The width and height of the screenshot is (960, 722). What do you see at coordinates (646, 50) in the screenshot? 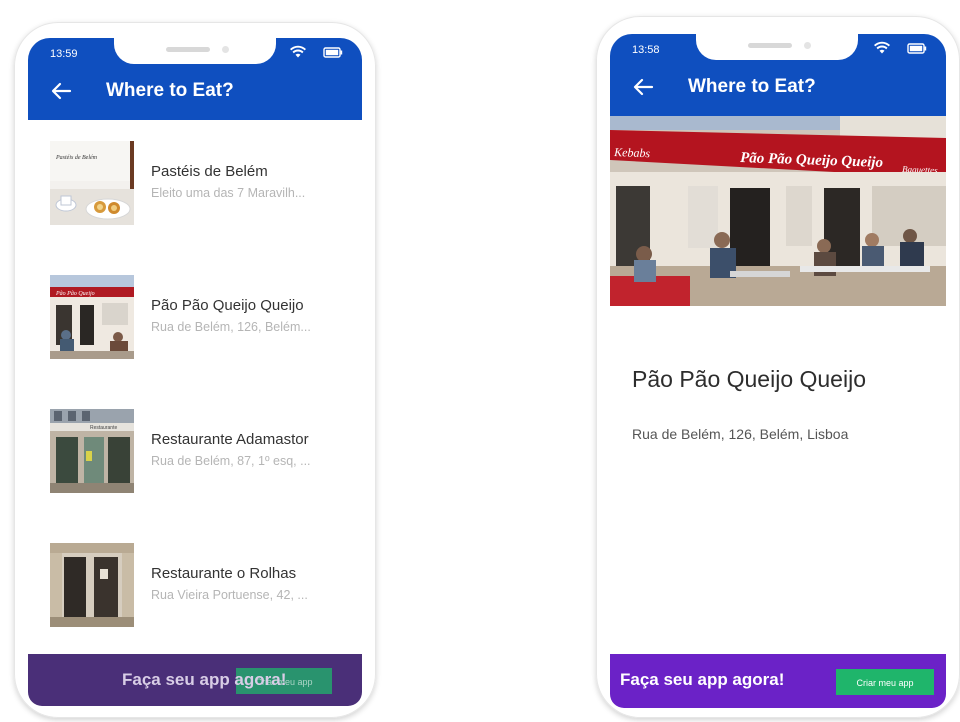
I see `status-time: 13:58` at bounding box center [646, 50].